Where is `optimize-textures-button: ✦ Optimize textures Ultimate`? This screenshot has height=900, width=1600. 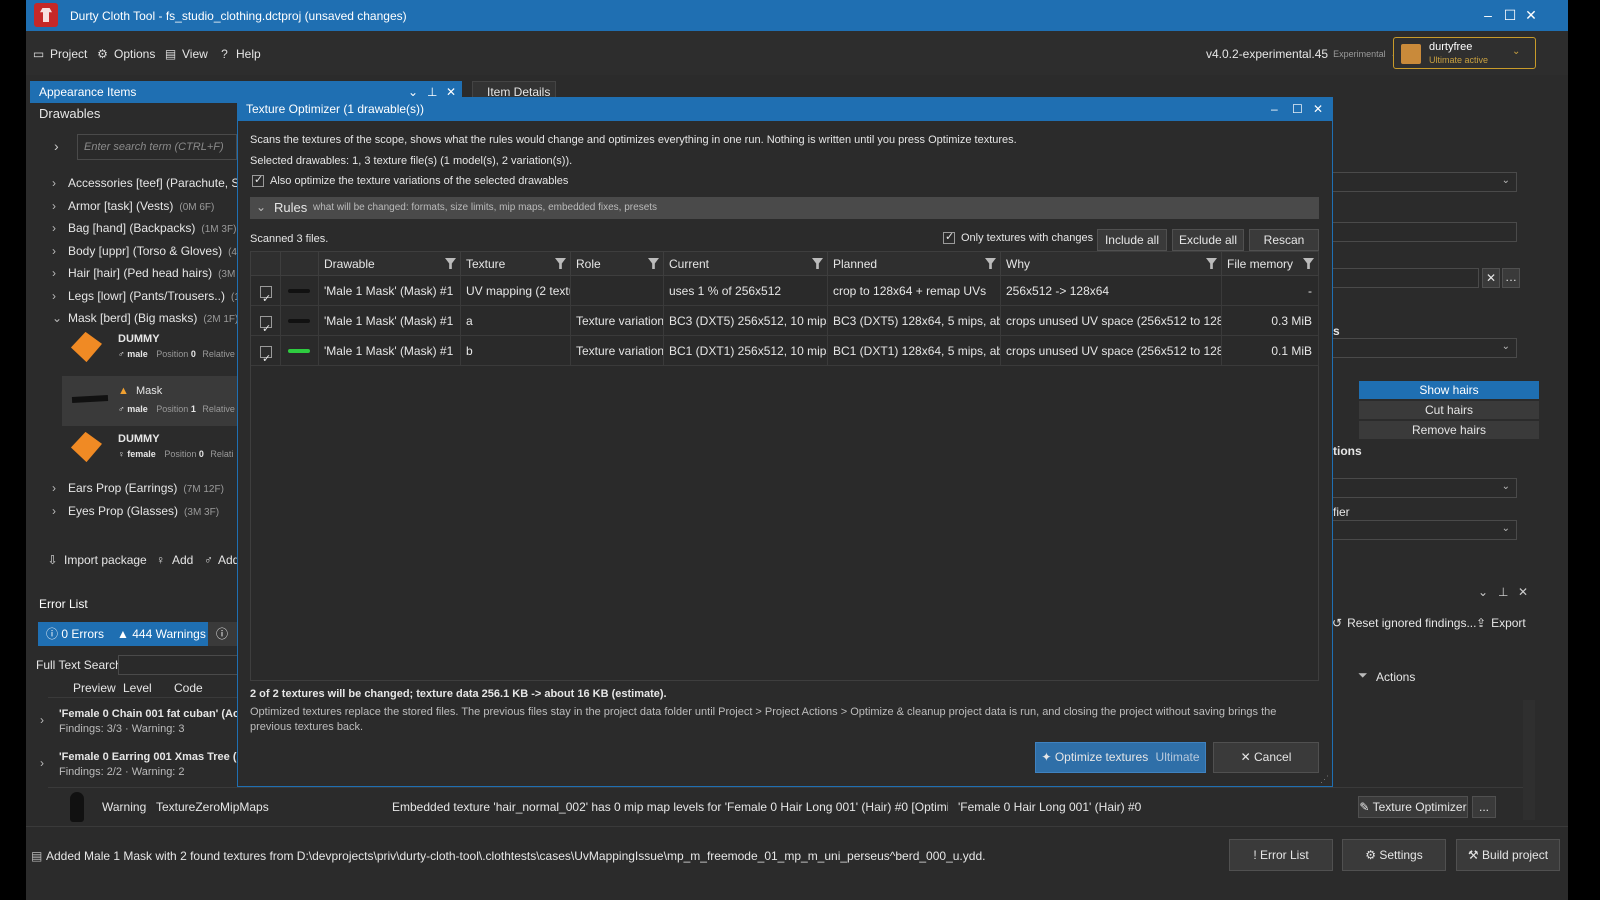 optimize-textures-button: ✦ Optimize textures Ultimate is located at coordinates (1120, 757).